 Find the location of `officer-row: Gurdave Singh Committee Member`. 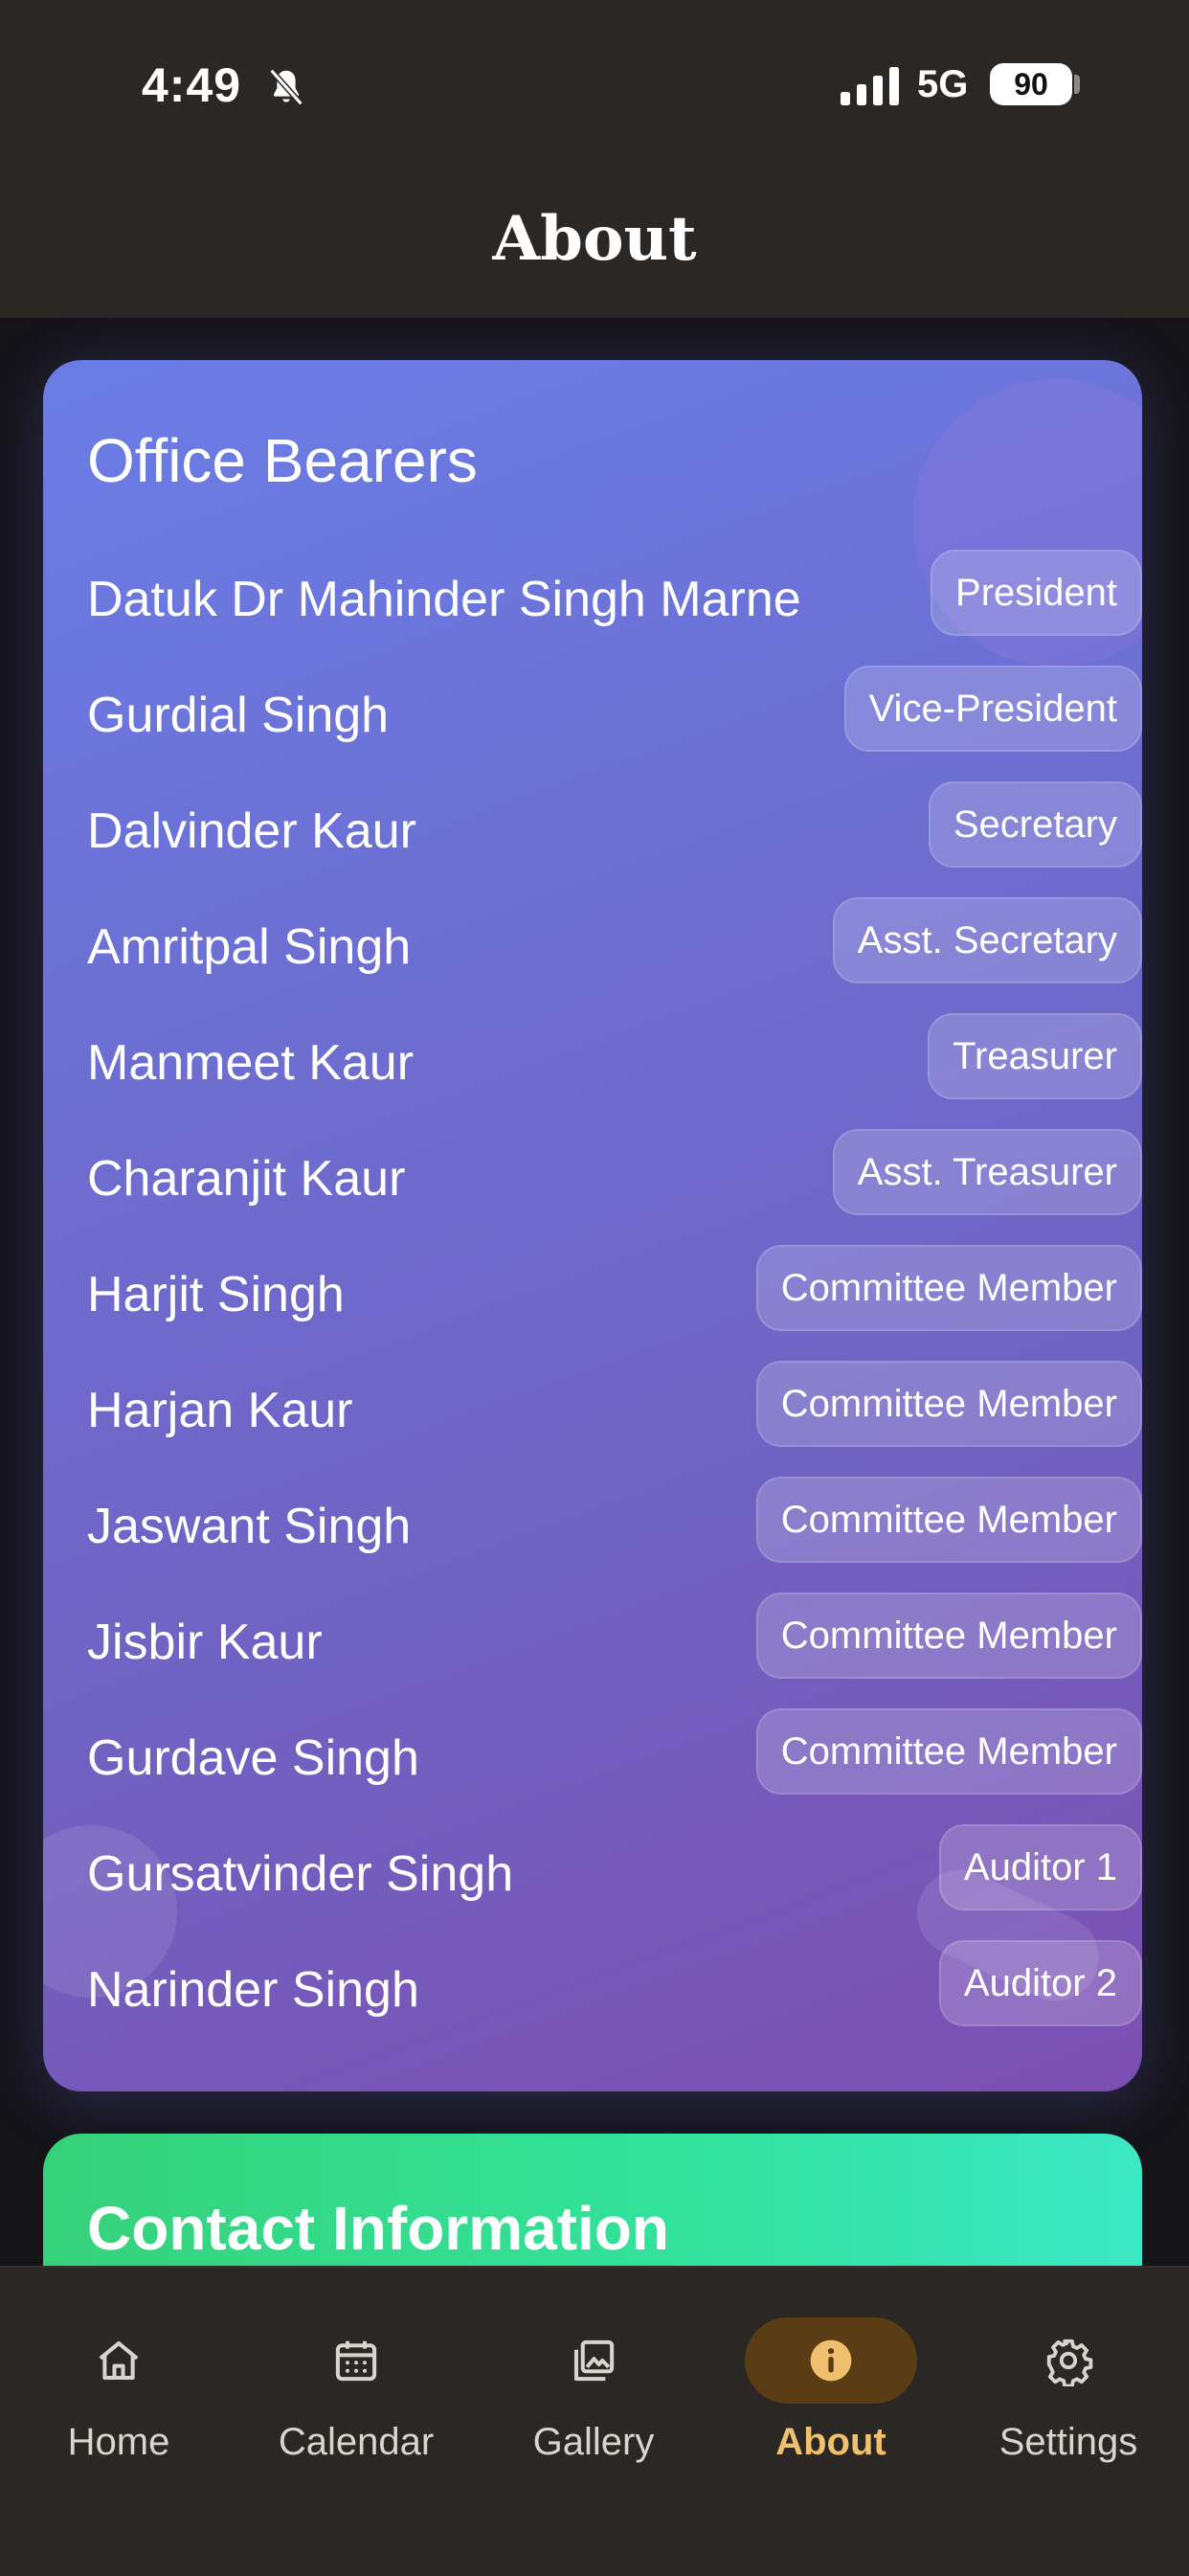

officer-row: Gurdave Singh Committee Member is located at coordinates (614, 1759).